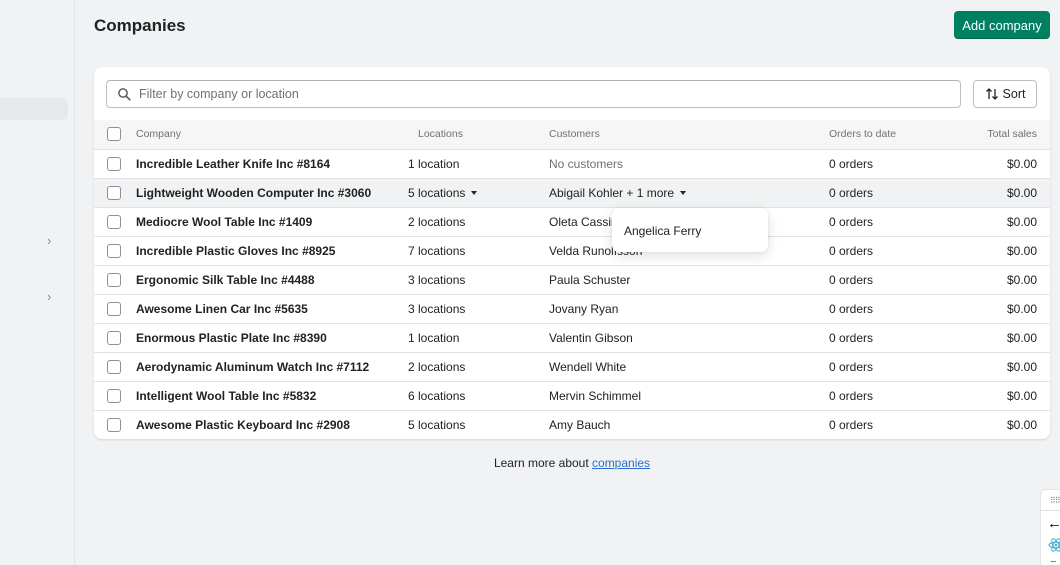 The image size is (1060, 565). I want to click on companies-link: companies, so click(621, 463).